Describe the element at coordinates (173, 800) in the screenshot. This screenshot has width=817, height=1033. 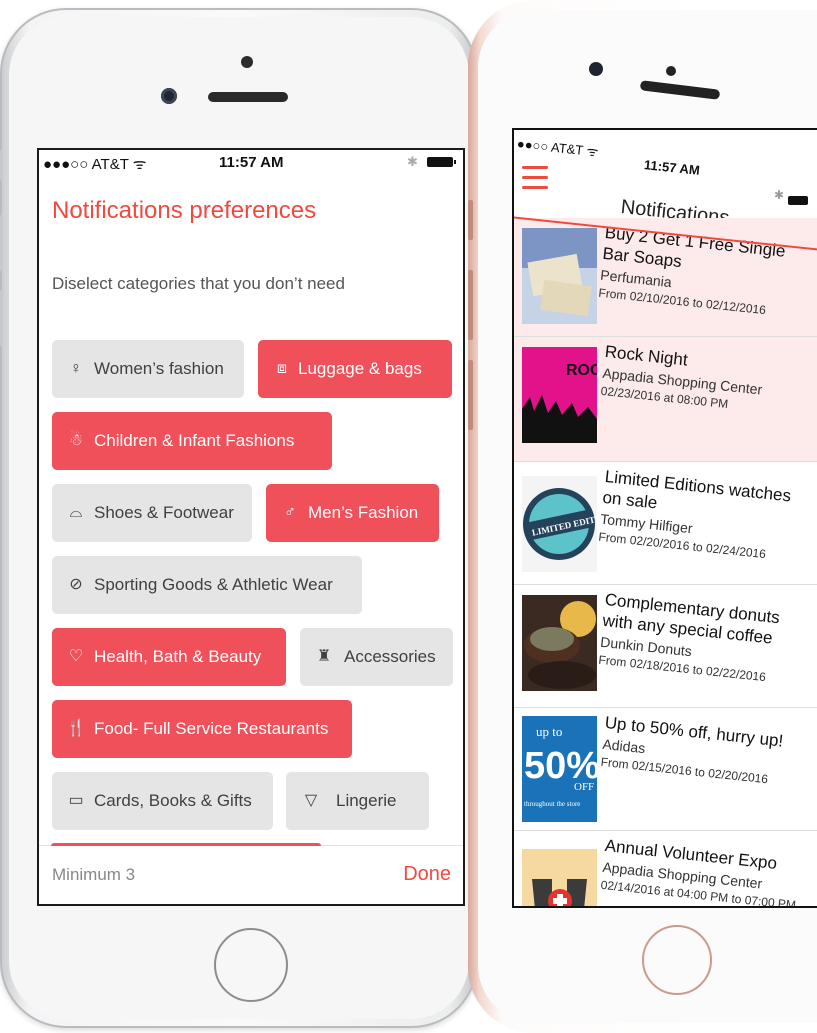
I see `chip-label: Cards, Books & Gifts` at that location.